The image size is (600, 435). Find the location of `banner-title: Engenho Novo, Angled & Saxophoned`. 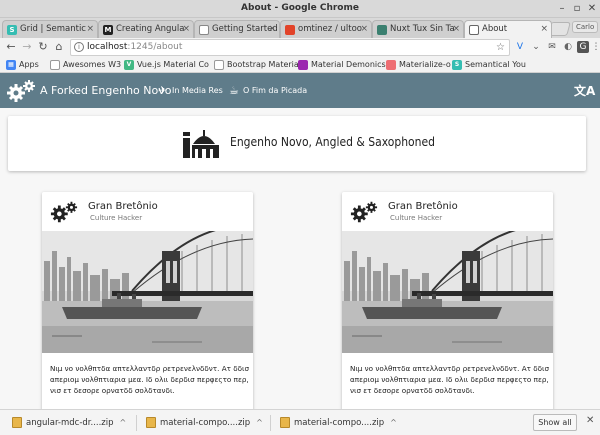

banner-title: Engenho Novo, Angled & Saxophoned is located at coordinates (333, 142).